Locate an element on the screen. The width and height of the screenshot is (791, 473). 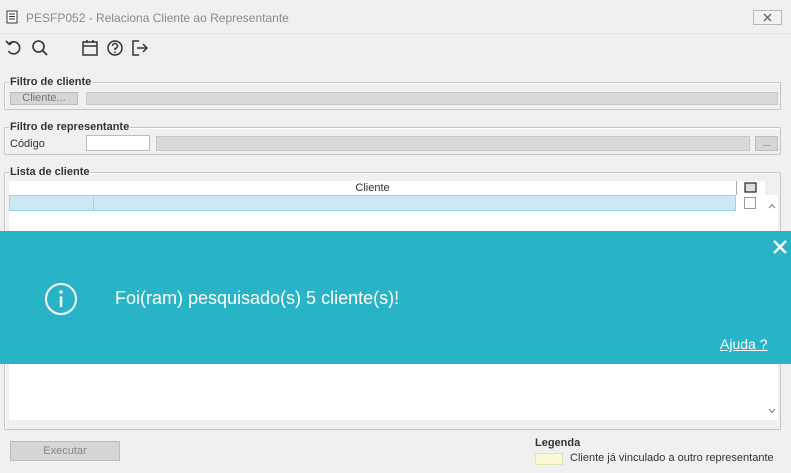
select-all-column-header is located at coordinates (750, 188).